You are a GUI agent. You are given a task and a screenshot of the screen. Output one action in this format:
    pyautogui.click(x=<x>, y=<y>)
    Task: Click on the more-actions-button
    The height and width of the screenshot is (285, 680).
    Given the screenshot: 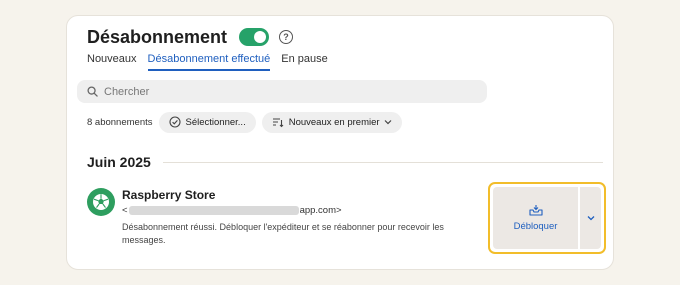 What is the action you would take?
    pyautogui.click(x=590, y=218)
    